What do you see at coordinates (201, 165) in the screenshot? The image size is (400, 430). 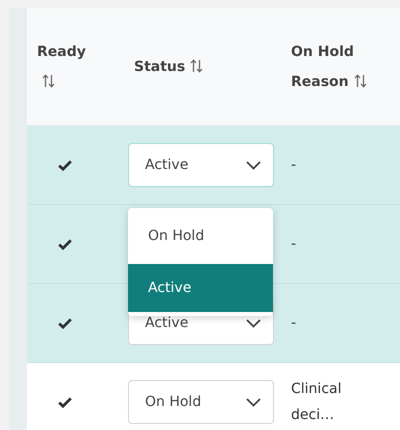 I see `status-dropdown: Active` at bounding box center [201, 165].